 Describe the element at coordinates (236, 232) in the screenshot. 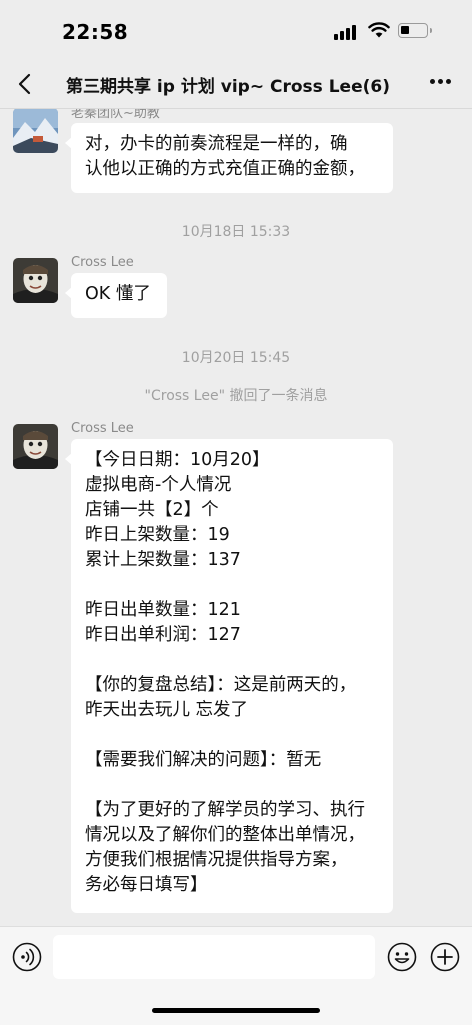

I see `timestamp: 10月18日 15:33` at that location.